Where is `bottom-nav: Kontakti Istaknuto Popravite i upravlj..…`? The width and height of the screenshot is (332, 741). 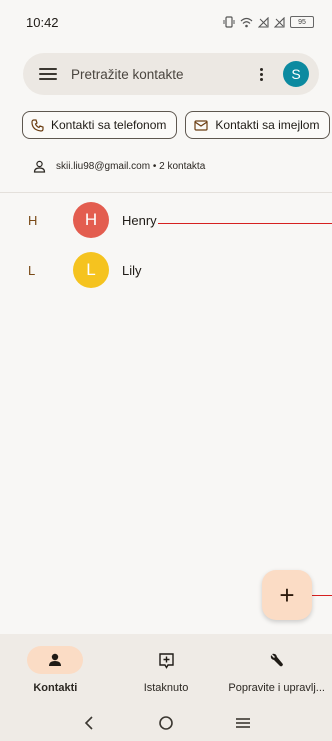
bottom-nav: Kontakti Istaknuto Popravite i upravlj..… is located at coordinates (166, 669).